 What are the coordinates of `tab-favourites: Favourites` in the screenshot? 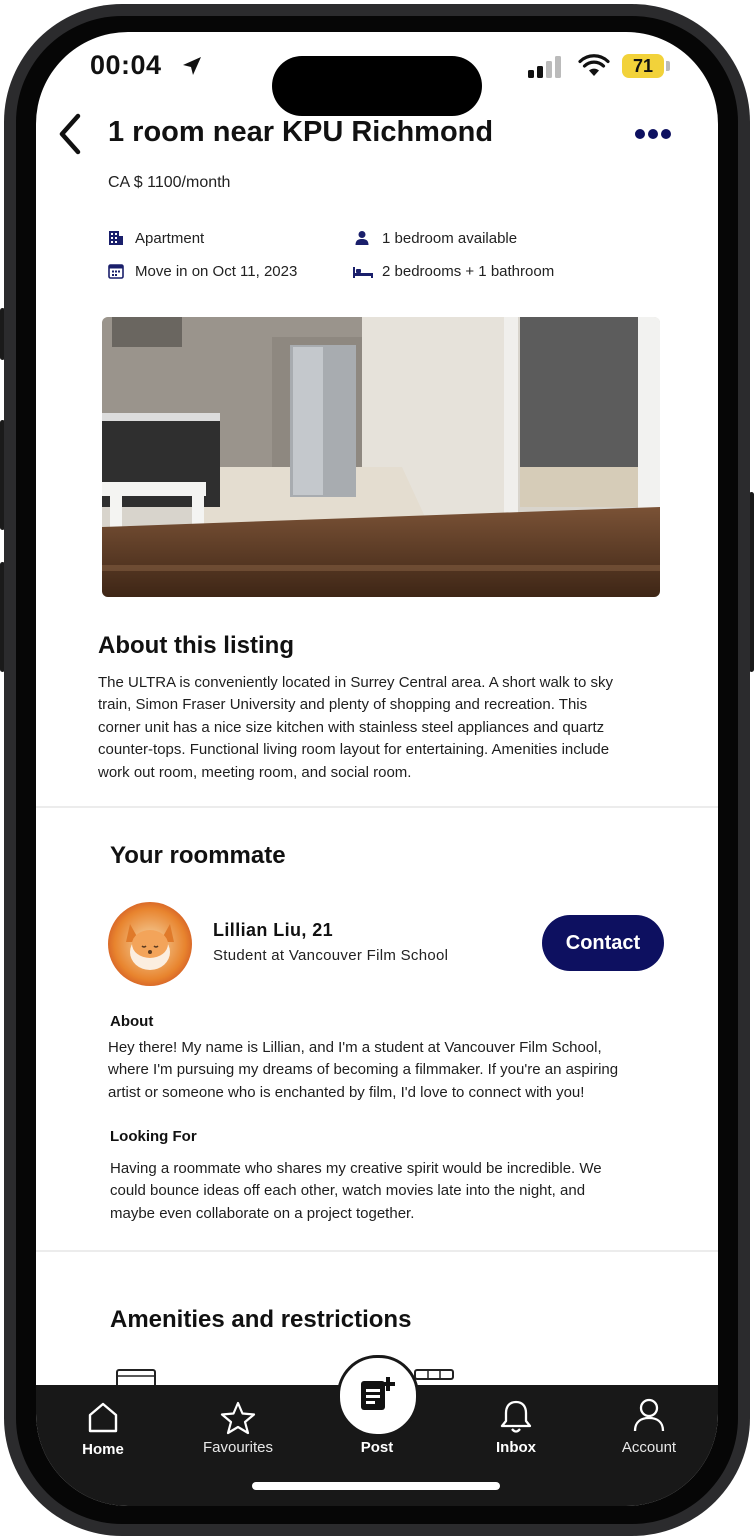 It's located at (238, 1430).